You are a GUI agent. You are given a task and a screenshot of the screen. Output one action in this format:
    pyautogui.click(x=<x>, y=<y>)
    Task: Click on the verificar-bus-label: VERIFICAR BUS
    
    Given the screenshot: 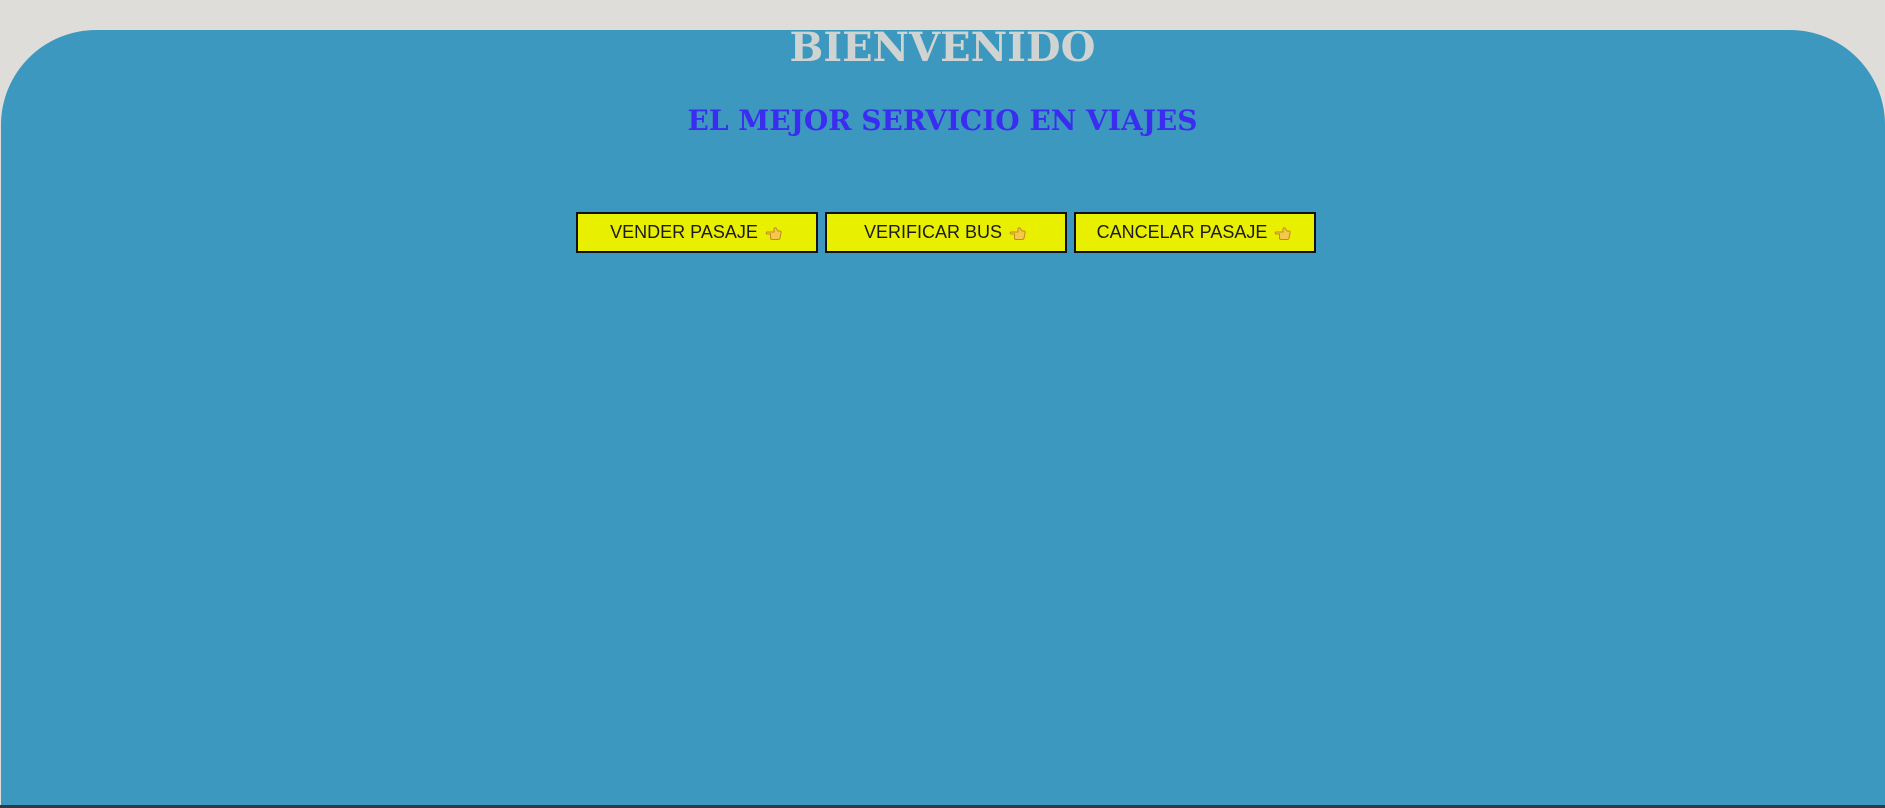 What is the action you would take?
    pyautogui.click(x=933, y=232)
    